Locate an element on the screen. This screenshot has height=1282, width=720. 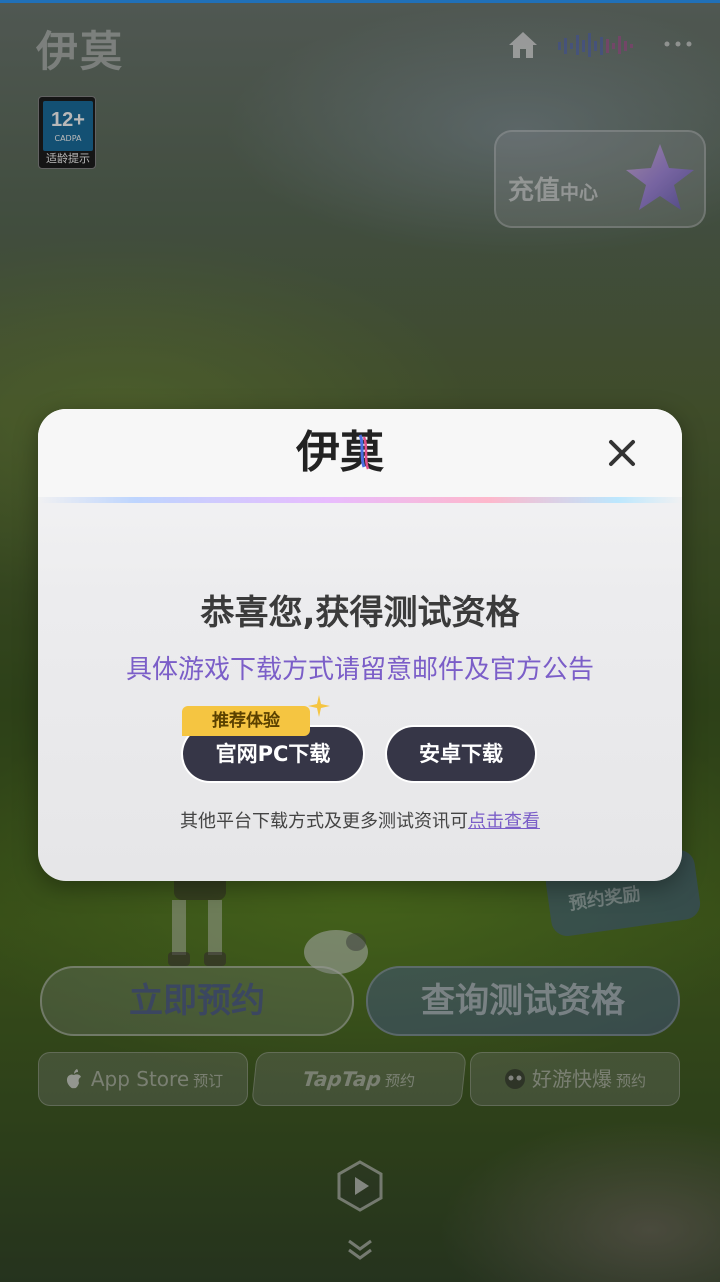
more-info-note: 其他平台下载方式及更多测试资讯可点击查看 is located at coordinates (360, 820).